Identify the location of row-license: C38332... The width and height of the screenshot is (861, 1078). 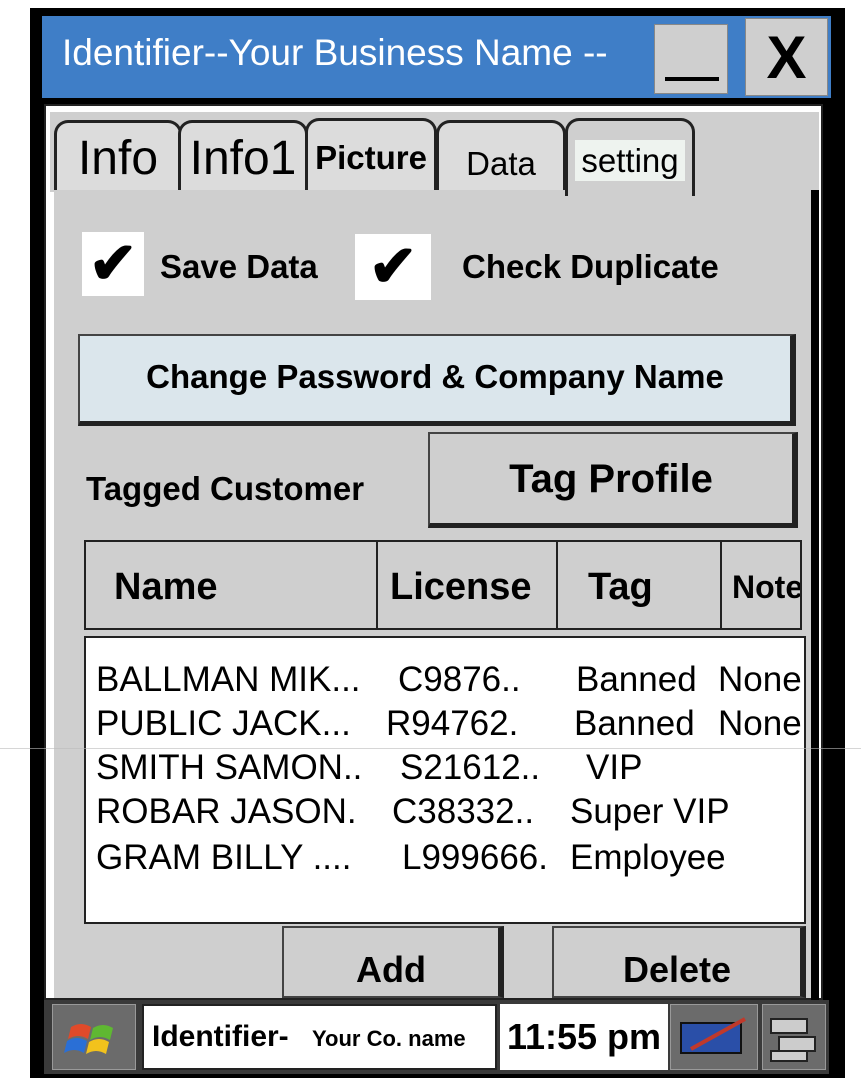
(463, 811).